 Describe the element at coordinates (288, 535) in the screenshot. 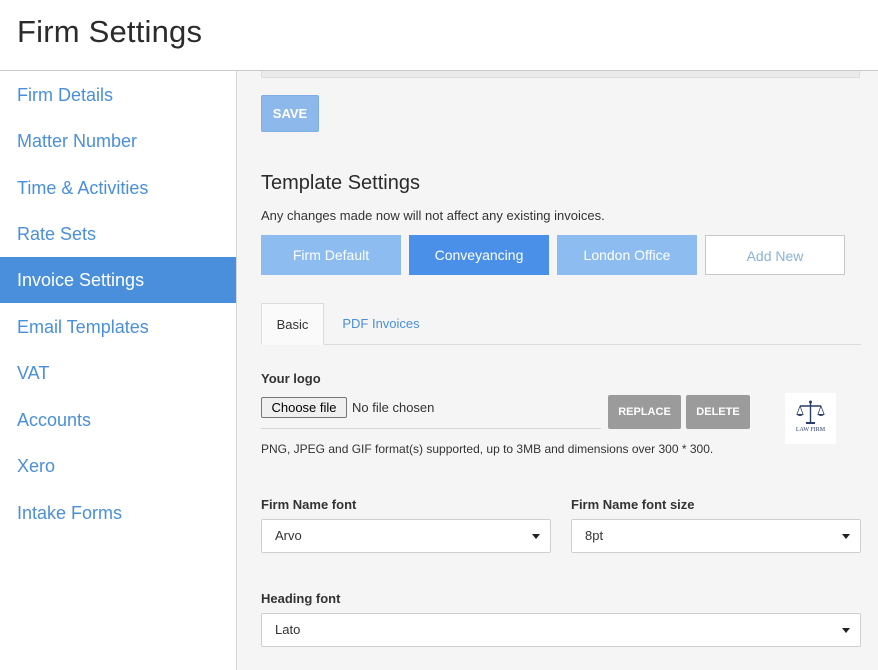

I see `firm-name-font-value: Arvo` at that location.